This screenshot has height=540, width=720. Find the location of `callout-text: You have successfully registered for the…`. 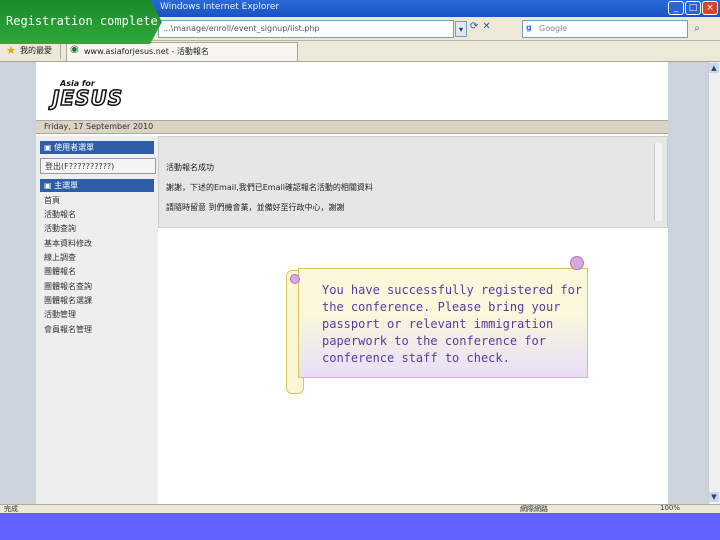

callout-text: You have successfully registered for the… is located at coordinates (452, 324).